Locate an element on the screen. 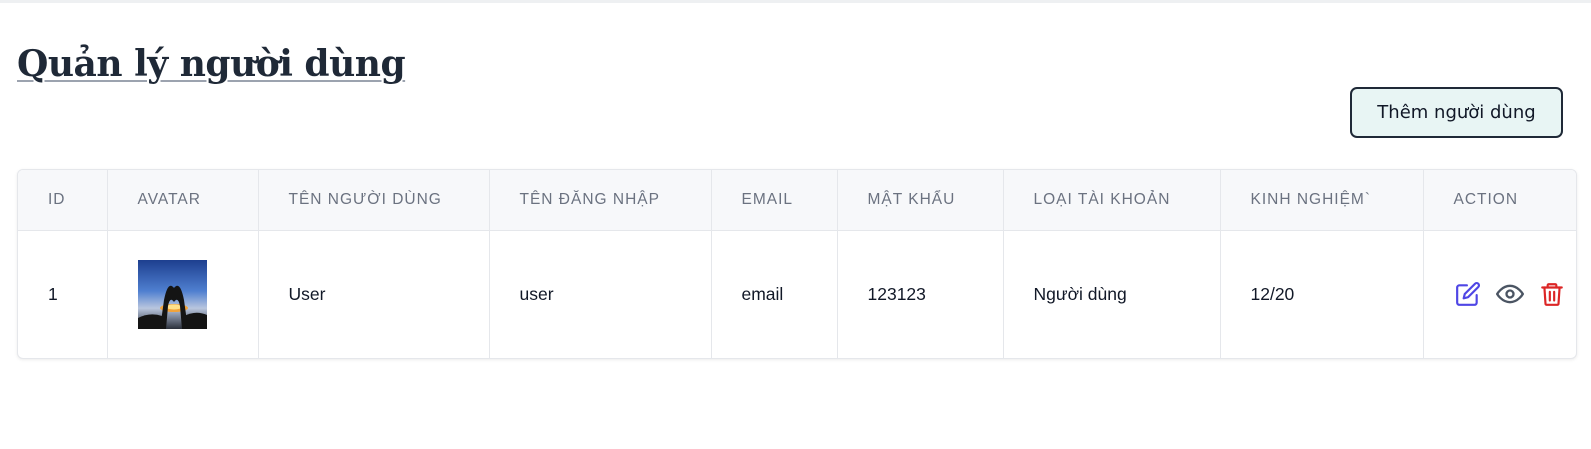 The image size is (1591, 449). column-header-name: TÊN NGƯỜI DÙNG is located at coordinates (374, 200).